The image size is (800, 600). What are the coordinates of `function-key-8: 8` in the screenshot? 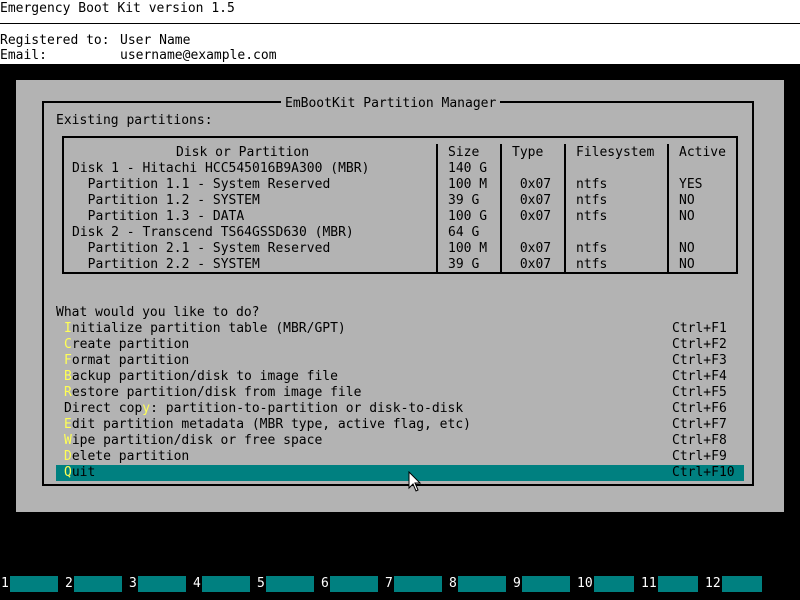 It's located at (480, 584).